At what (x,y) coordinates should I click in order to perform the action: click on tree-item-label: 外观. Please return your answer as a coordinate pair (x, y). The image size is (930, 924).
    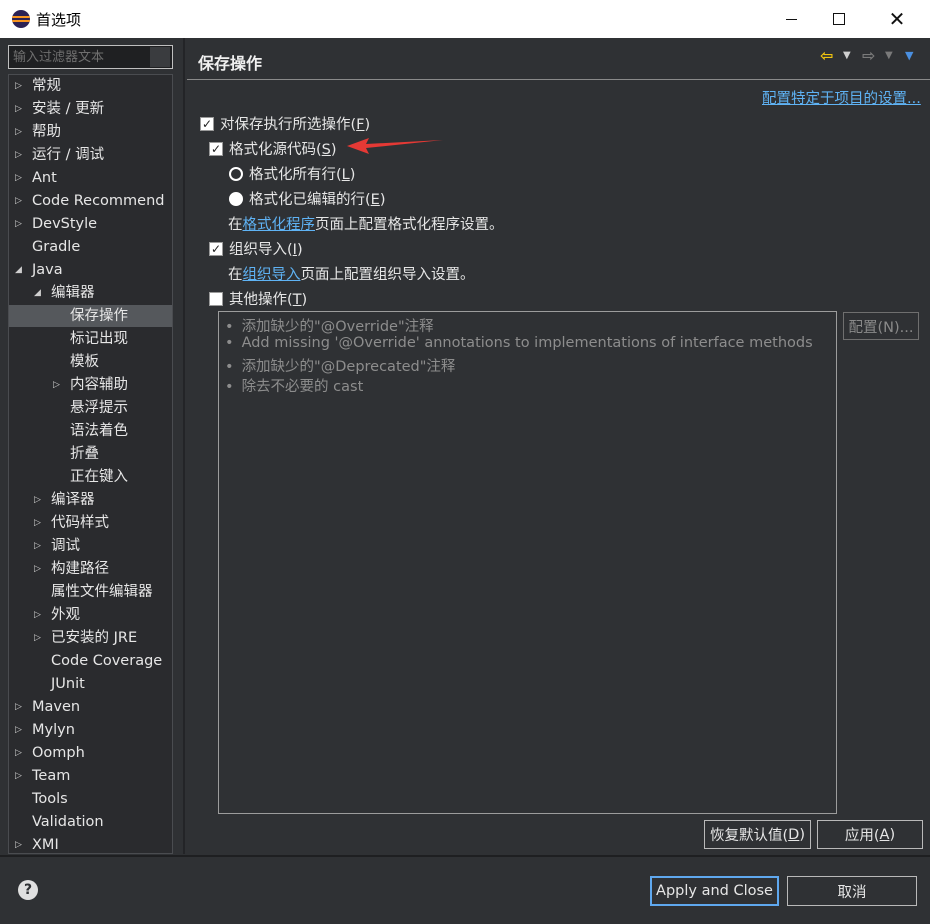
    Looking at the image, I should click on (65, 615).